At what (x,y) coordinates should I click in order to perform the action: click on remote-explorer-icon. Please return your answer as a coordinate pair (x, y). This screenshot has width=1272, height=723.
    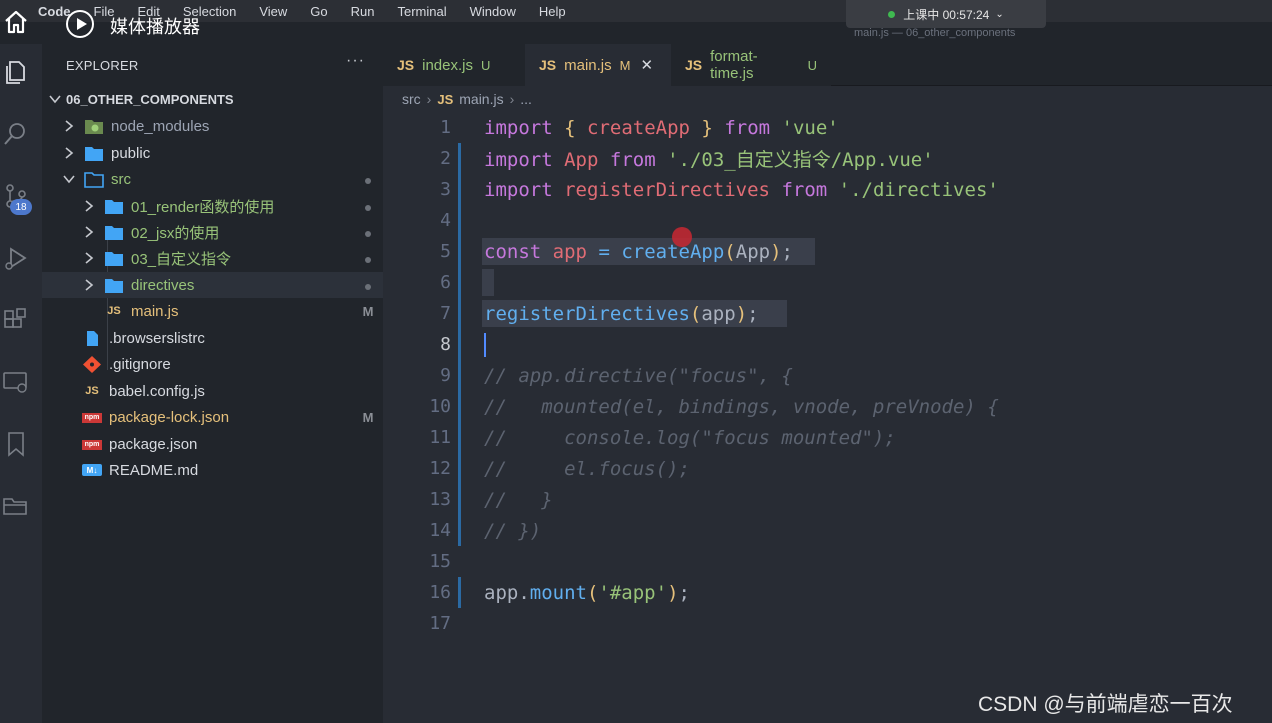
    Looking at the image, I should click on (16, 382).